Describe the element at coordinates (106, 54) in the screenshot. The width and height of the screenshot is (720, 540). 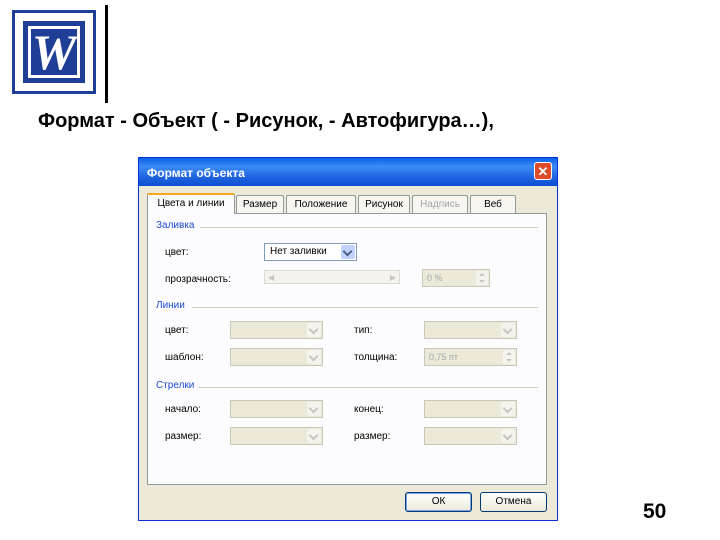
I see `vertical-divider` at that location.